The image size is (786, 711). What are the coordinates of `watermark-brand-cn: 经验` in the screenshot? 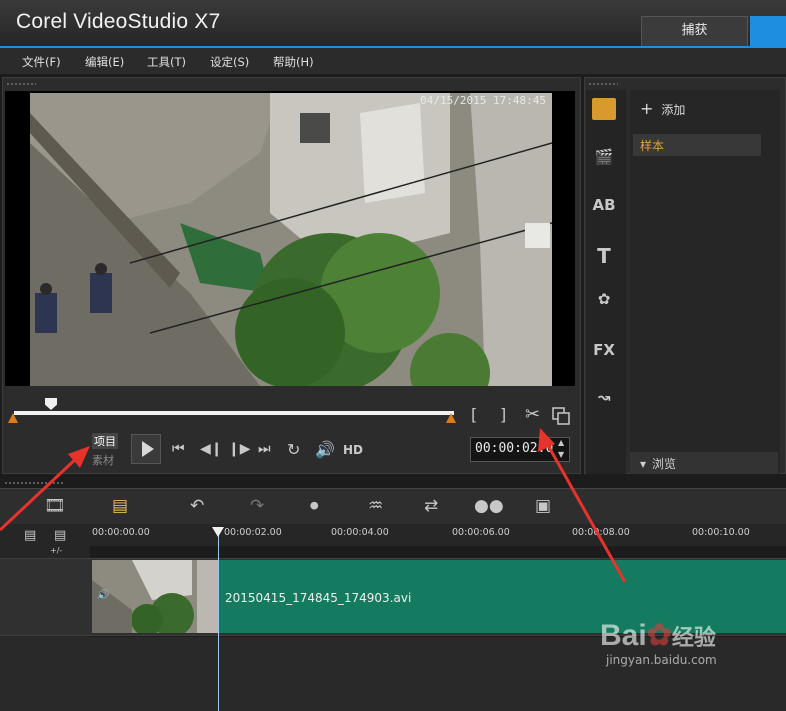 It's located at (693, 637).